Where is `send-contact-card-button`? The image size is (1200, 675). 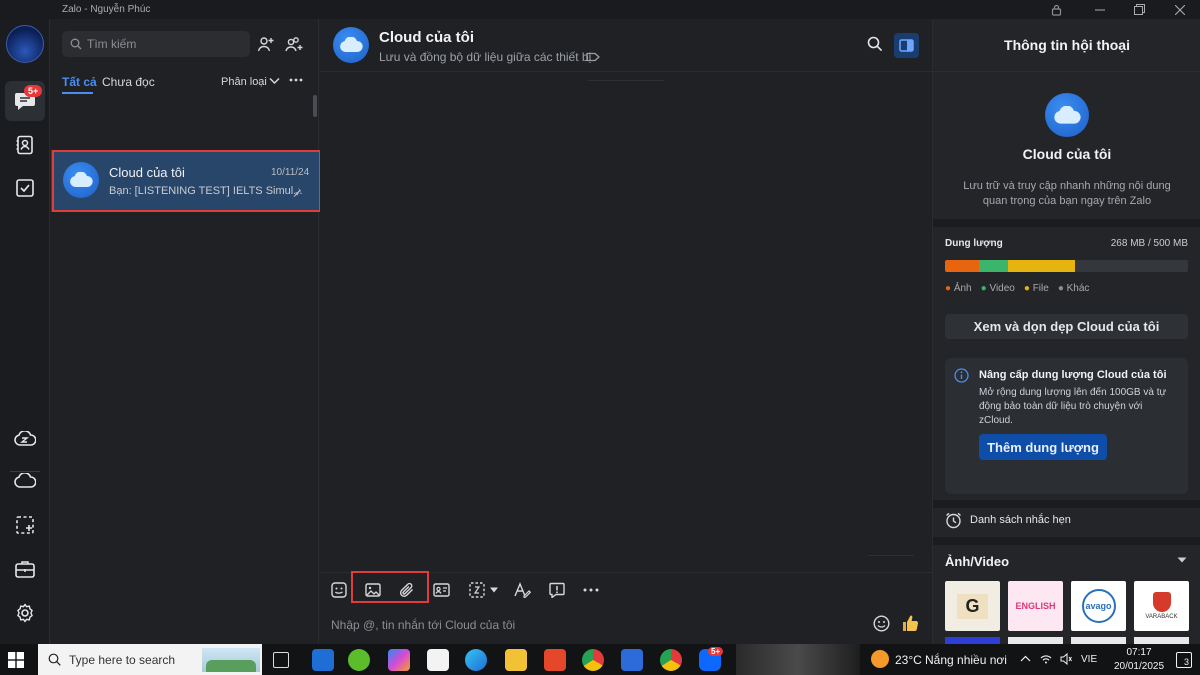
send-contact-card-button is located at coordinates (441, 590).